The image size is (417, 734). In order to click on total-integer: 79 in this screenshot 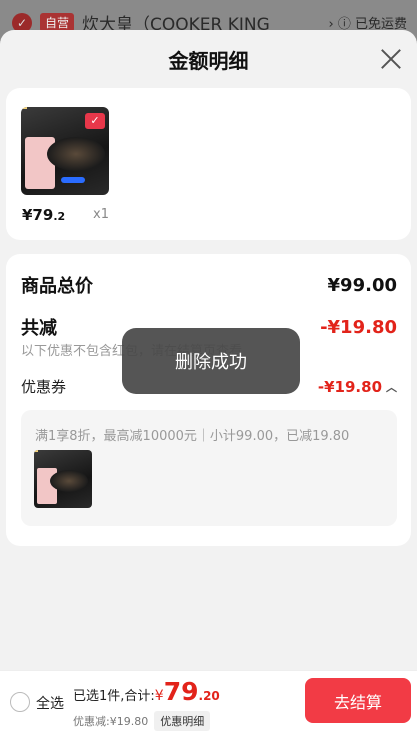, I will do `click(181, 691)`.